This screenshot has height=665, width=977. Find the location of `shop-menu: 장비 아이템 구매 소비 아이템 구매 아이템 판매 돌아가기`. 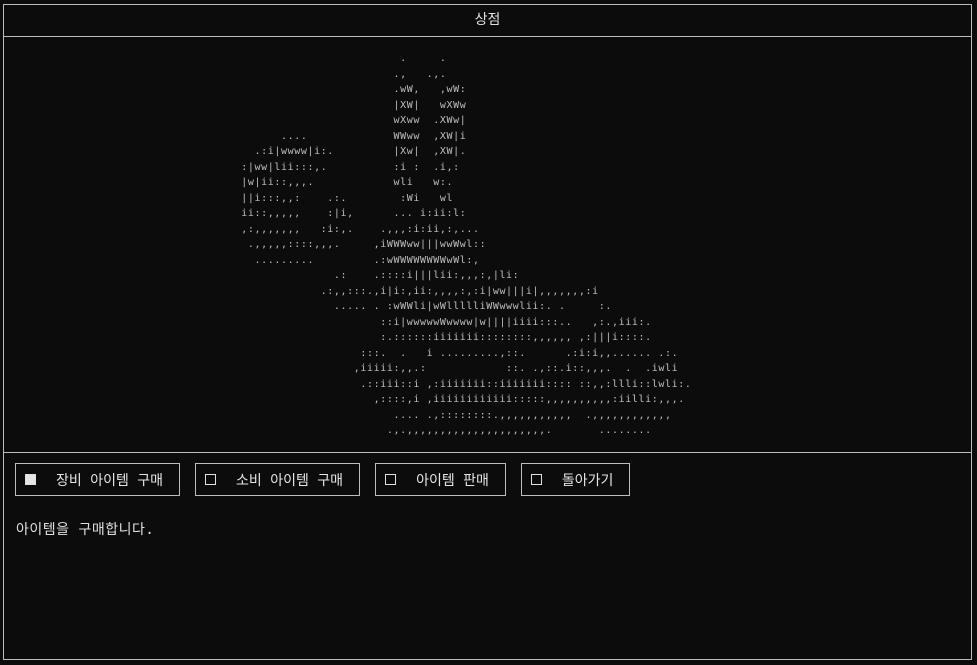

shop-menu: 장비 아이템 구매 소비 아이템 구매 아이템 판매 돌아가기 is located at coordinates (323, 479).